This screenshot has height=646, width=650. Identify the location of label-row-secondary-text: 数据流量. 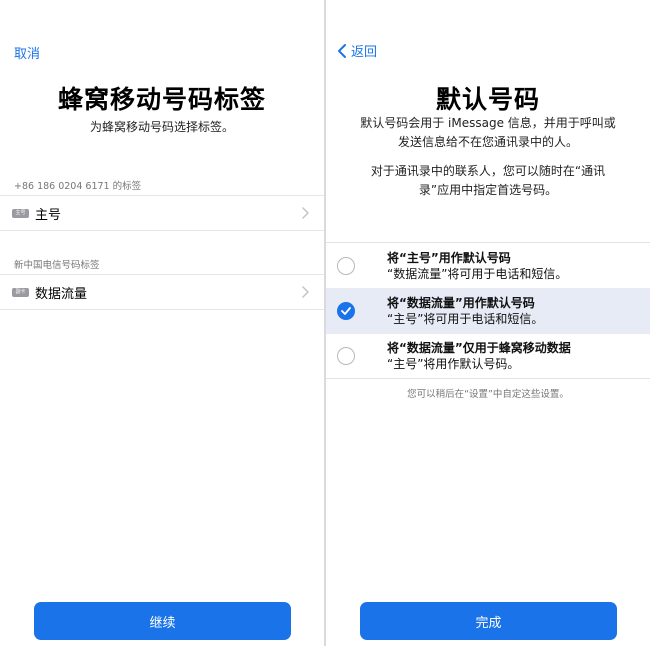
(61, 294).